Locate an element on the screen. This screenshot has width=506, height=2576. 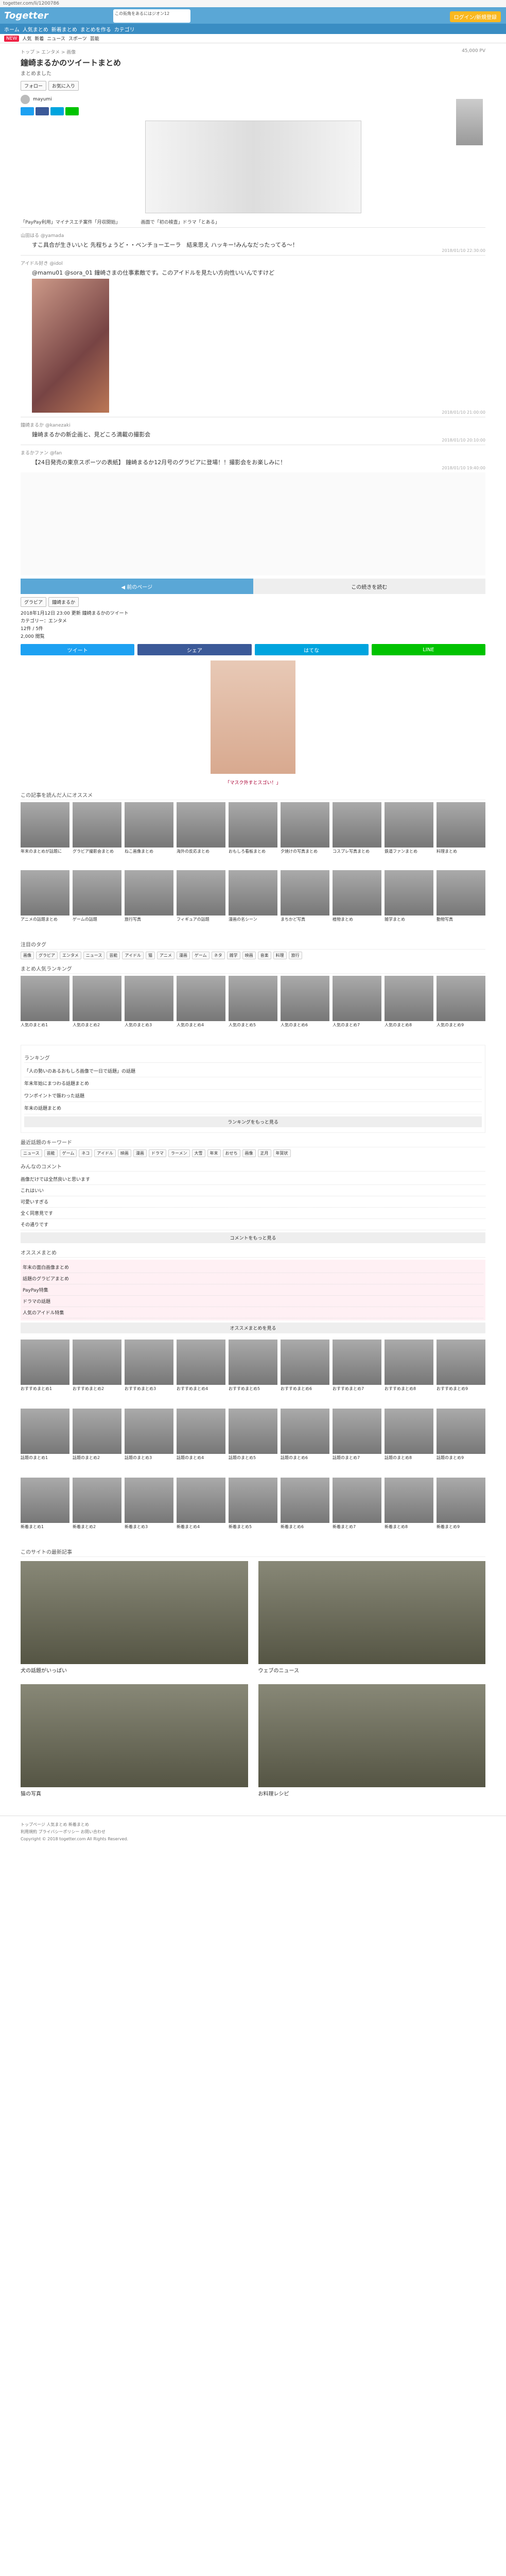
tag-chip: 雑学 is located at coordinates (233, 955).